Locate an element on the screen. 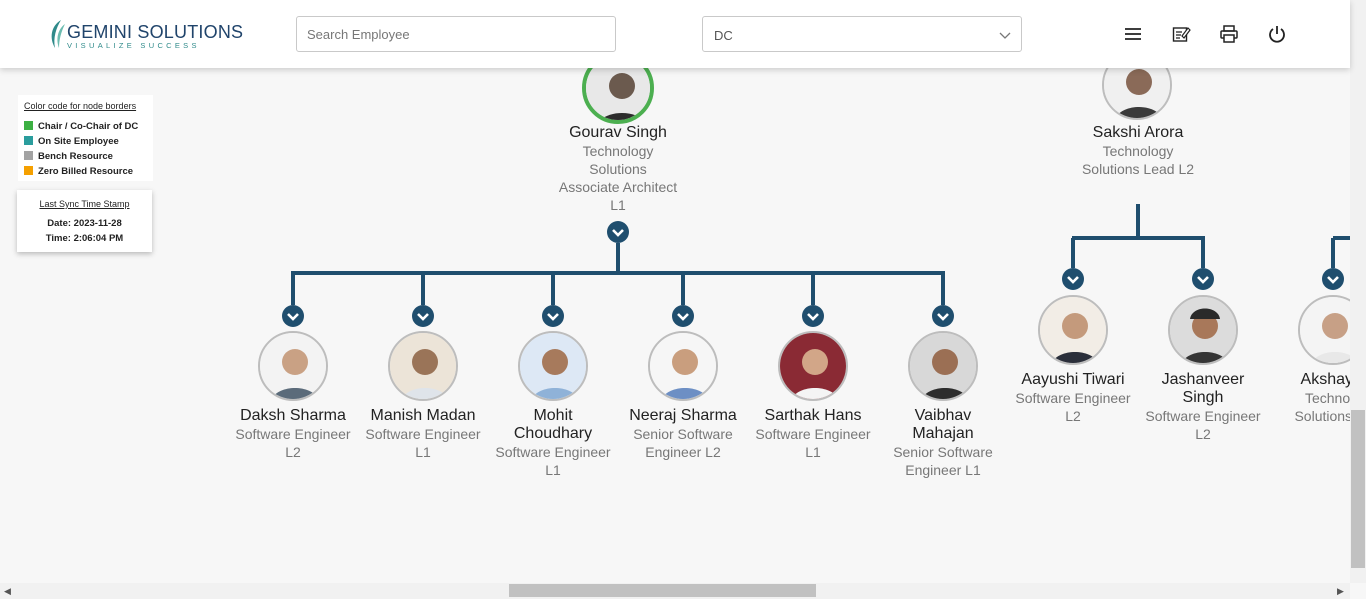  employee-name: Gourav Singh is located at coordinates (618, 132).